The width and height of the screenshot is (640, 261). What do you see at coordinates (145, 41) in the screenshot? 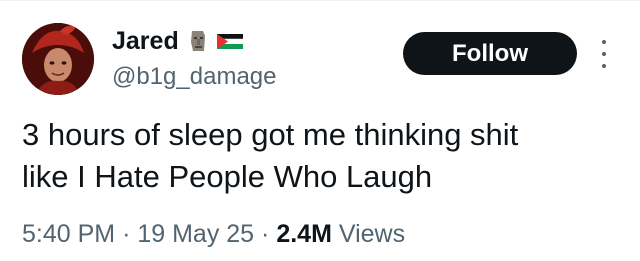
I see `display-name: Jared` at bounding box center [145, 41].